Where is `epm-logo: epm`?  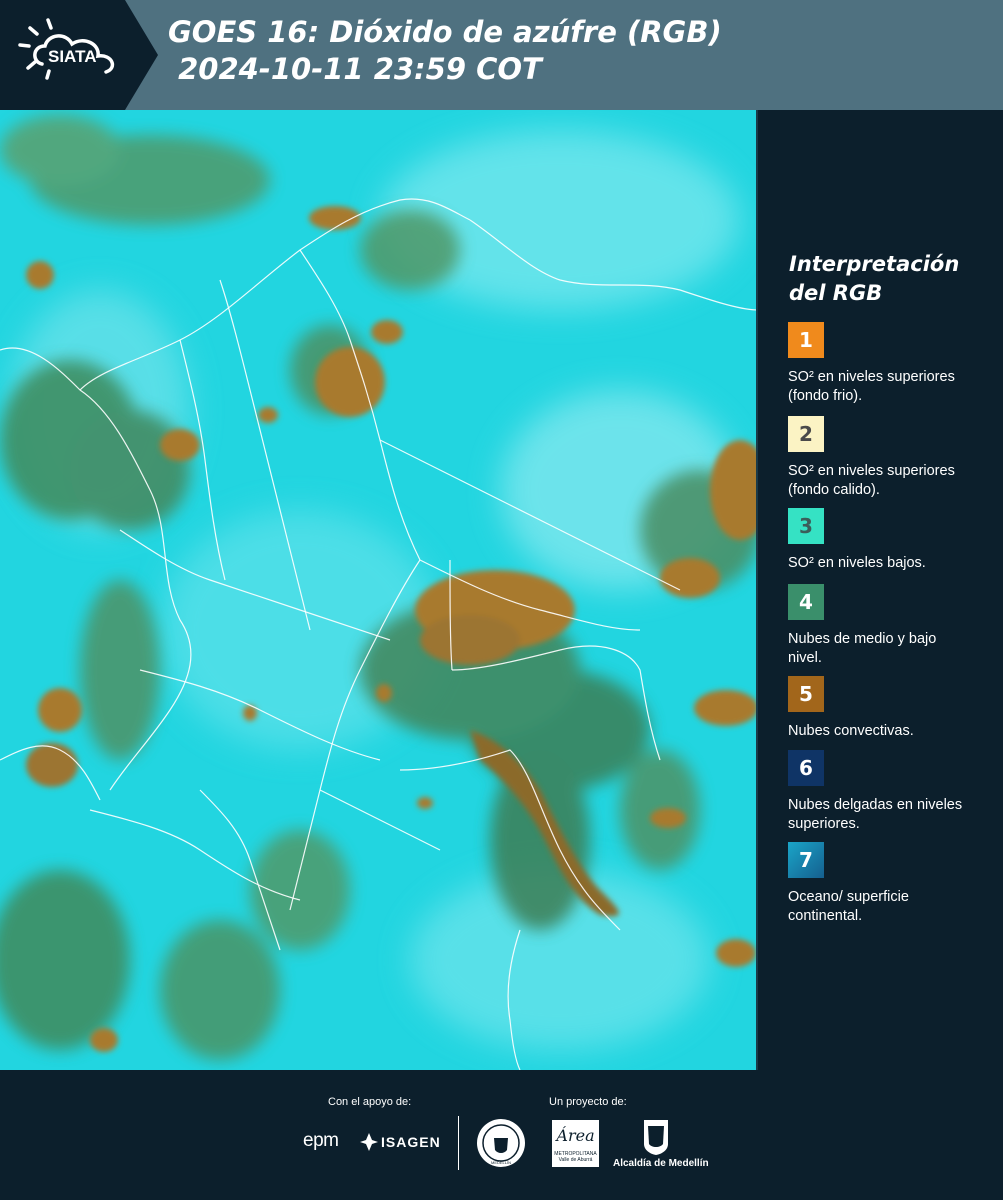 epm-logo: epm is located at coordinates (321, 1140).